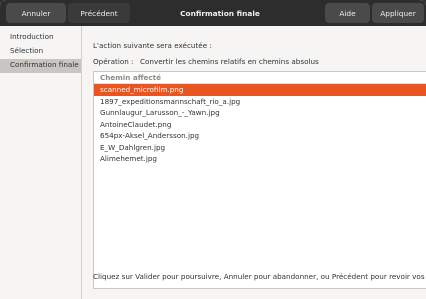 The image size is (426, 299). Describe the element at coordinates (40, 38) in the screenshot. I see `sidebar-item-introduction: Introduction` at that location.